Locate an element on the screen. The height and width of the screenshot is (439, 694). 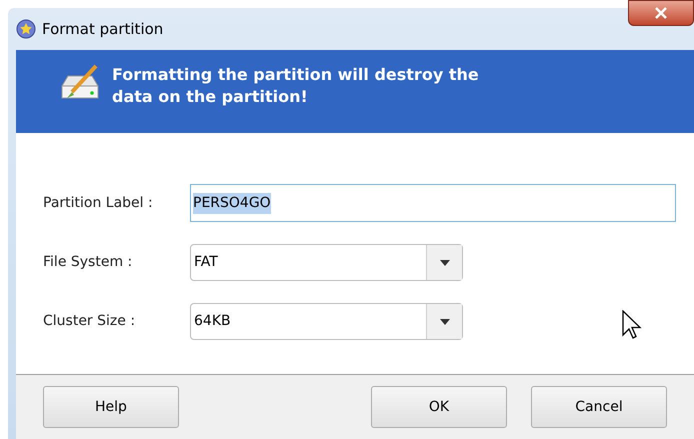
field-label: Partition Label : is located at coordinates (98, 203).